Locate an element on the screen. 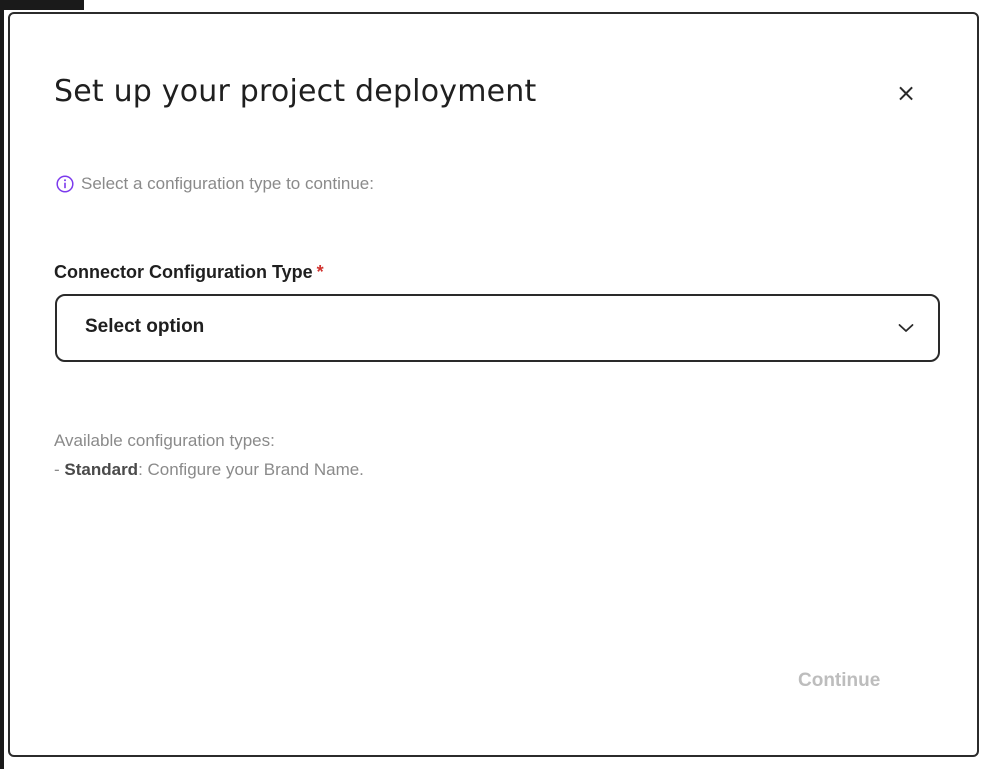 This screenshot has width=991, height=769. info-hint: Select a configuration type to continue: is located at coordinates (215, 184).